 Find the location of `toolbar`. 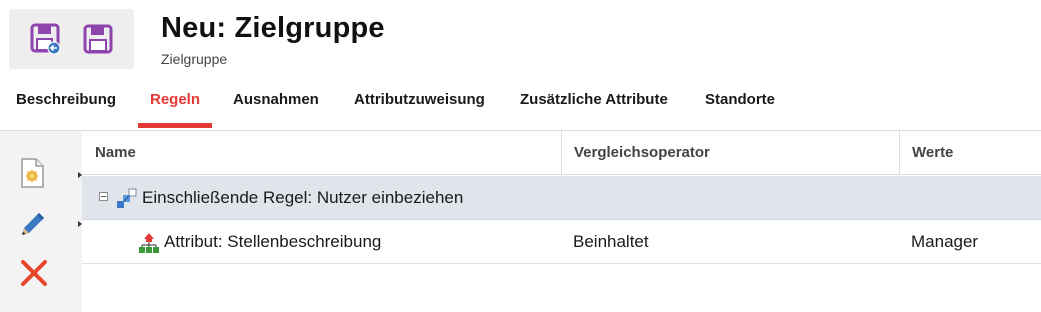

toolbar is located at coordinates (71, 39).